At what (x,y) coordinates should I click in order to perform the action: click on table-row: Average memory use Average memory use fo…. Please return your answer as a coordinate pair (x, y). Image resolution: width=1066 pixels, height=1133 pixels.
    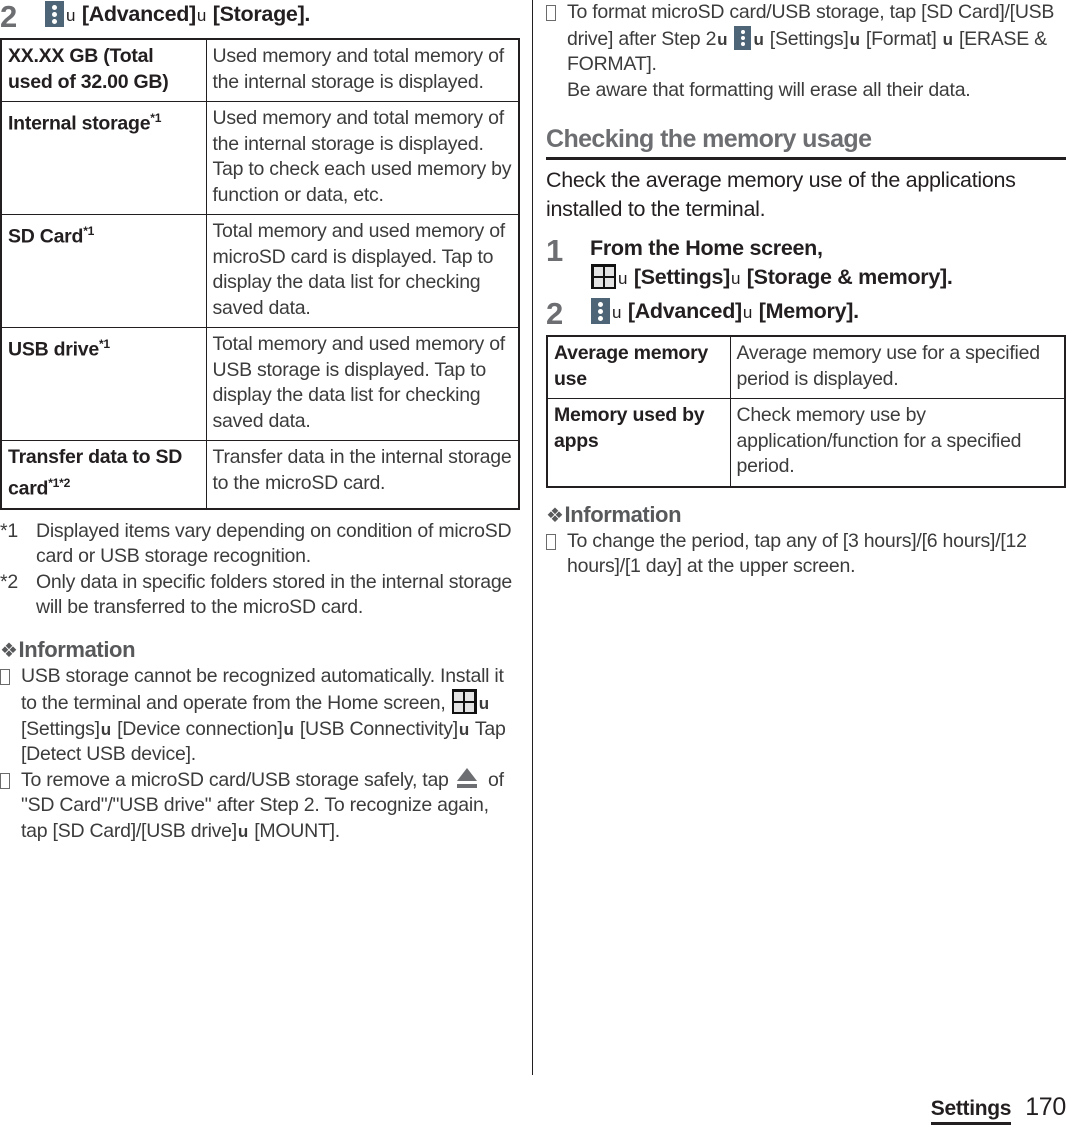
    Looking at the image, I should click on (806, 367).